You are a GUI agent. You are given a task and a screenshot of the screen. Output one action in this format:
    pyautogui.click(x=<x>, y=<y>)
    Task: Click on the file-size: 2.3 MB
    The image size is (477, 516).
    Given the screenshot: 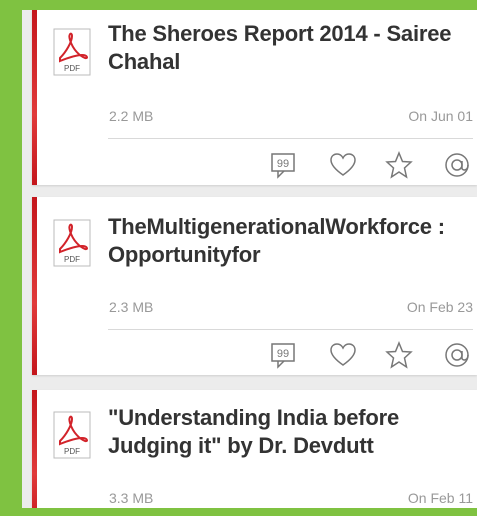 What is the action you would take?
    pyautogui.click(x=131, y=307)
    